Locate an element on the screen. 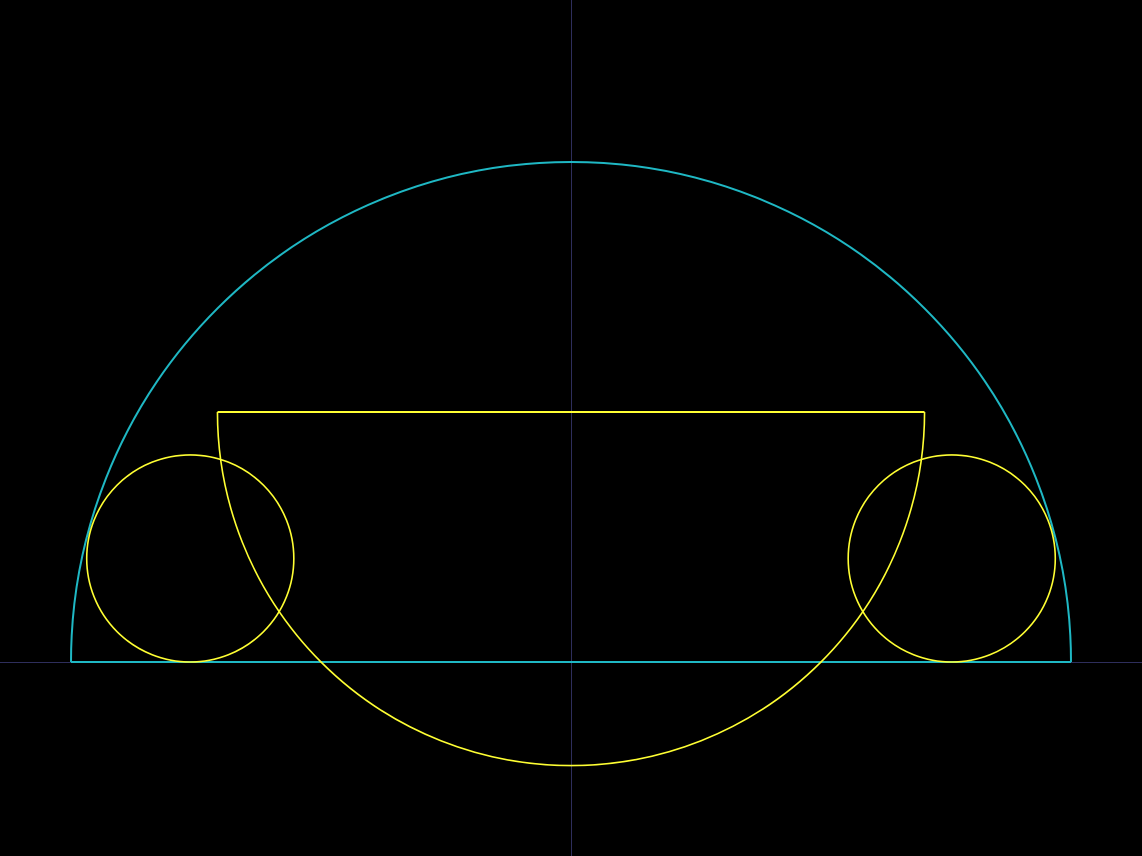 The width and height of the screenshot is (1142, 856). small-circle-right is located at coordinates (952, 558).